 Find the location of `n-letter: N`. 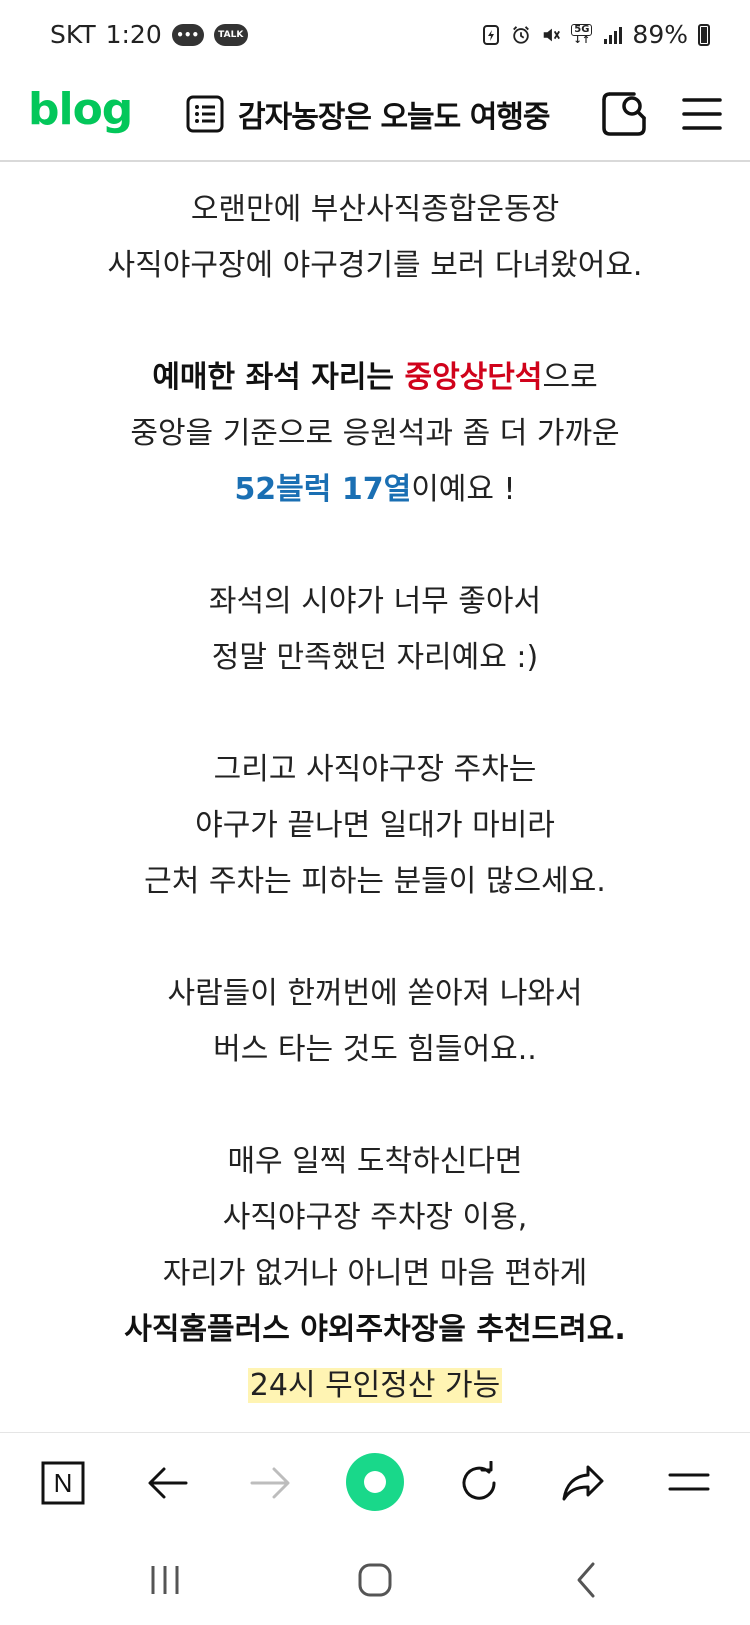

n-letter: N is located at coordinates (63, 1483).